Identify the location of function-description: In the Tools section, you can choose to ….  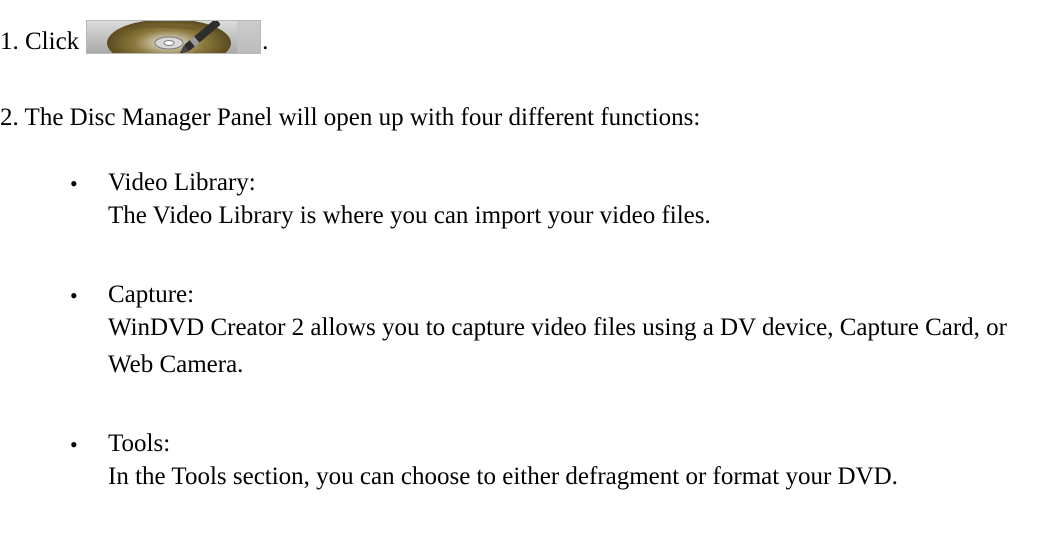
(503, 476).